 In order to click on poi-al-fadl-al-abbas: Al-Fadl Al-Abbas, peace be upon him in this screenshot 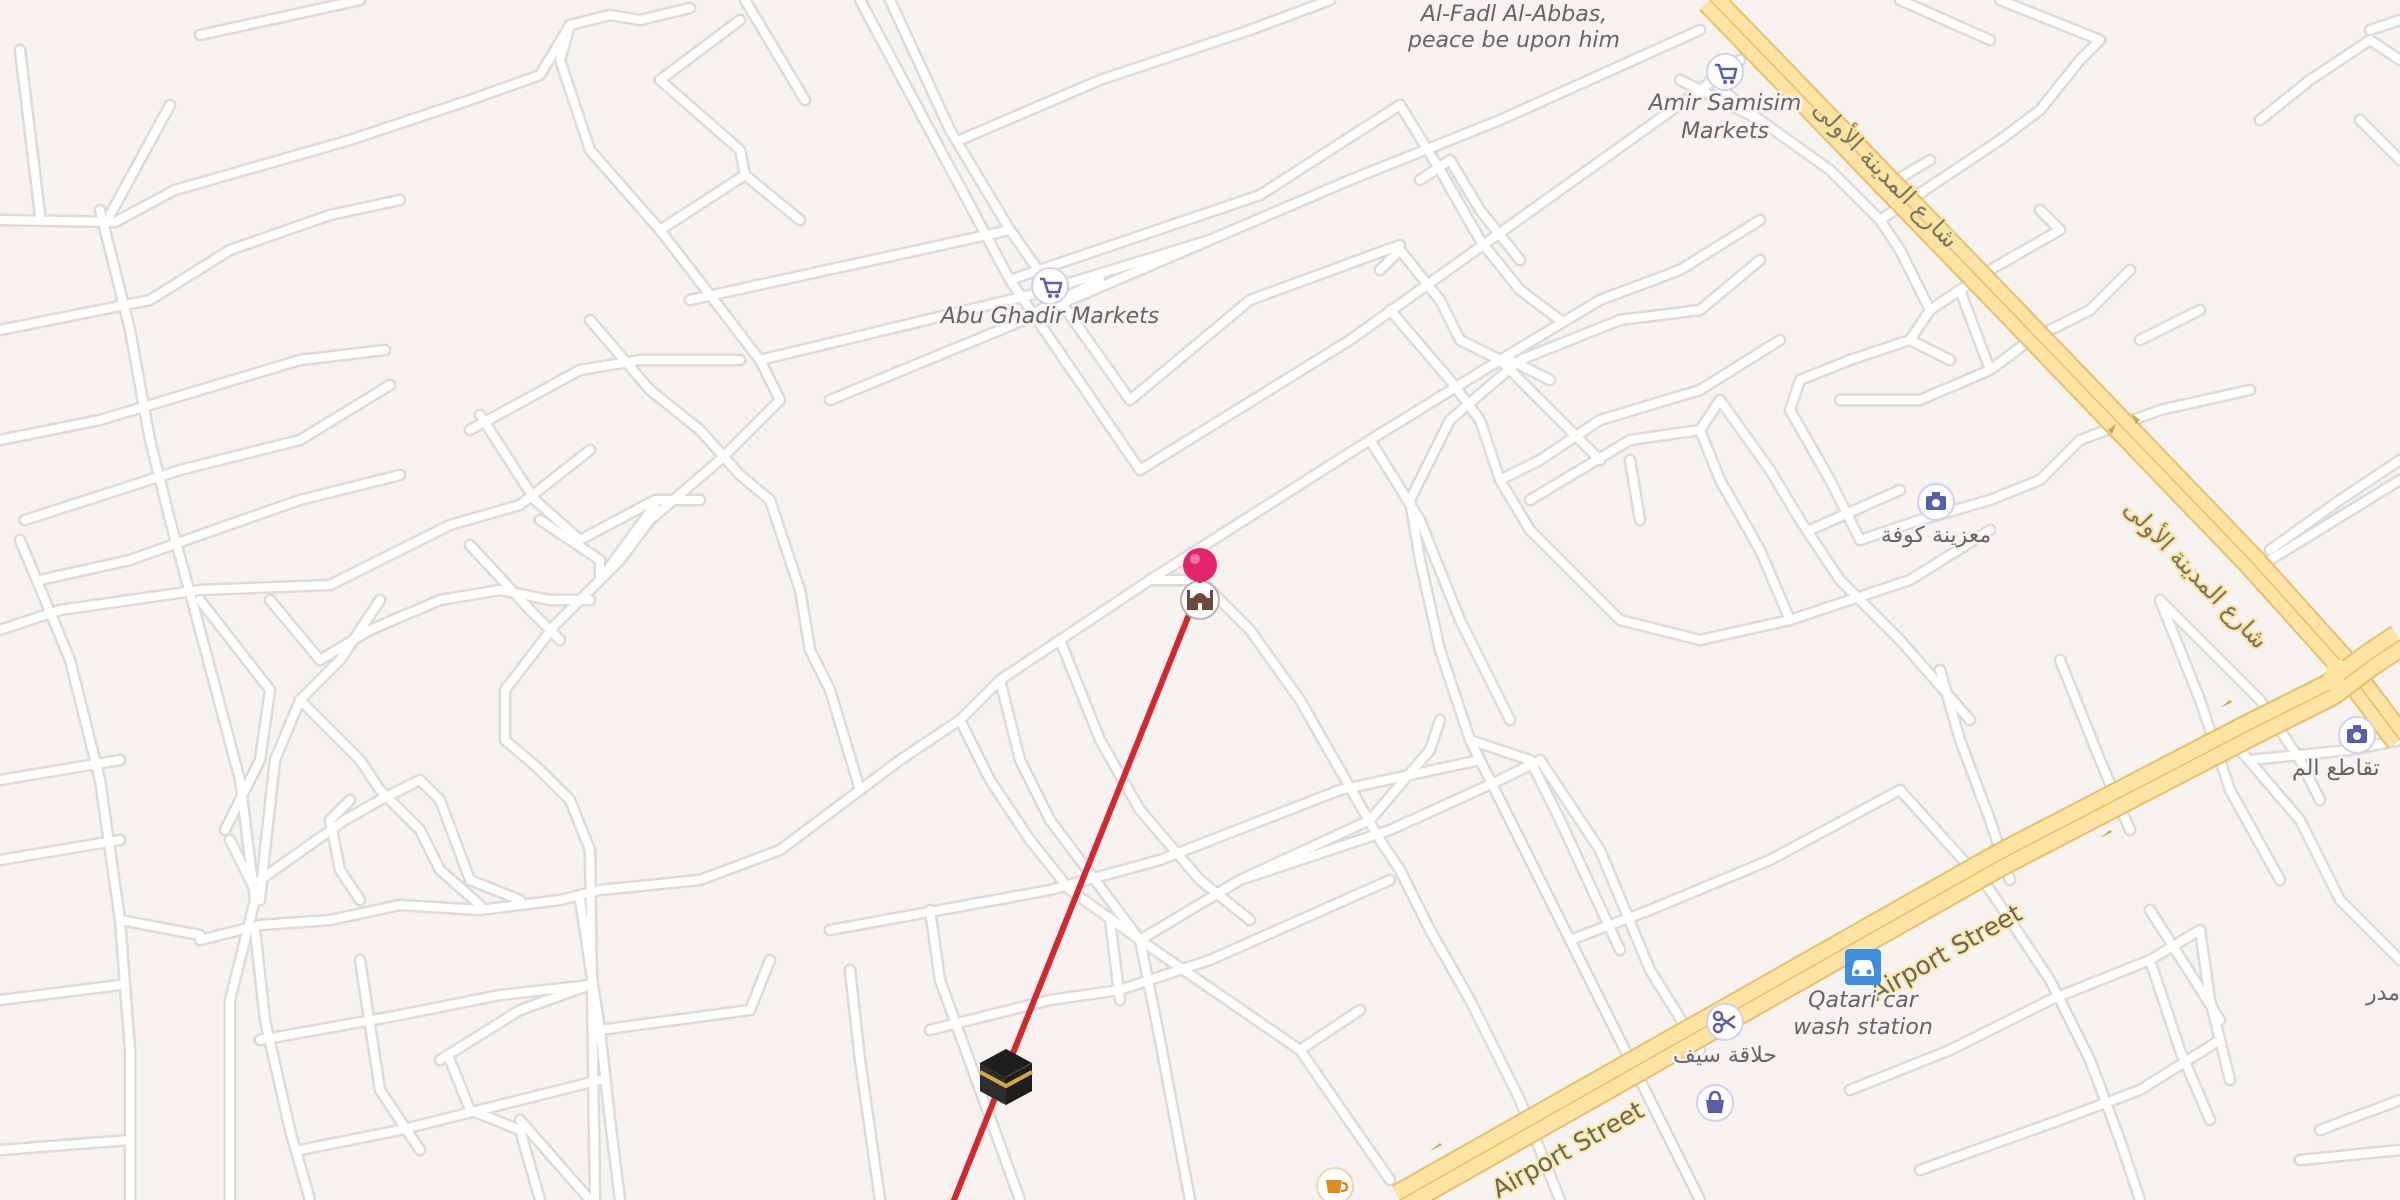, I will do `click(1514, 28)`.